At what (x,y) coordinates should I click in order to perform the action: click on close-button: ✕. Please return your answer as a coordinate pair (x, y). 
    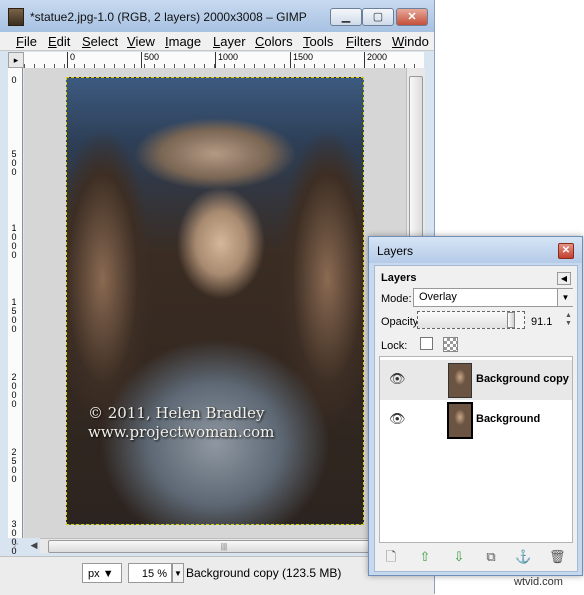
    Looking at the image, I should click on (412, 17).